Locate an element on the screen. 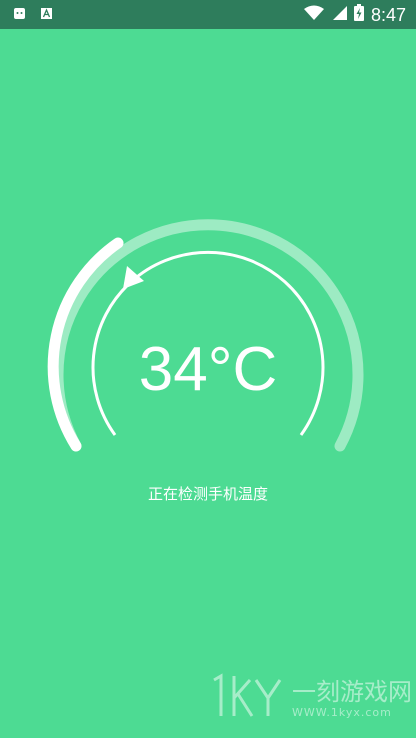  clock-time: 8:47 is located at coordinates (388, 14).